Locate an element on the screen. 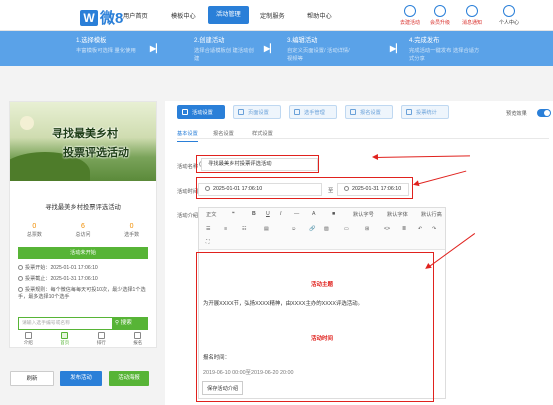 This screenshot has width=553, height=405. align-icon: ☷ is located at coordinates (244, 229).